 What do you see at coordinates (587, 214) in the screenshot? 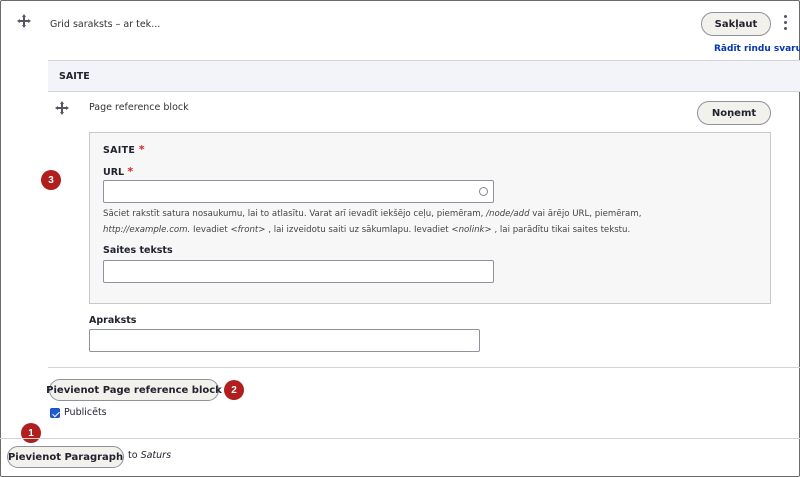
I see `desc-text: vai ārējo URL, piemēram,` at bounding box center [587, 214].